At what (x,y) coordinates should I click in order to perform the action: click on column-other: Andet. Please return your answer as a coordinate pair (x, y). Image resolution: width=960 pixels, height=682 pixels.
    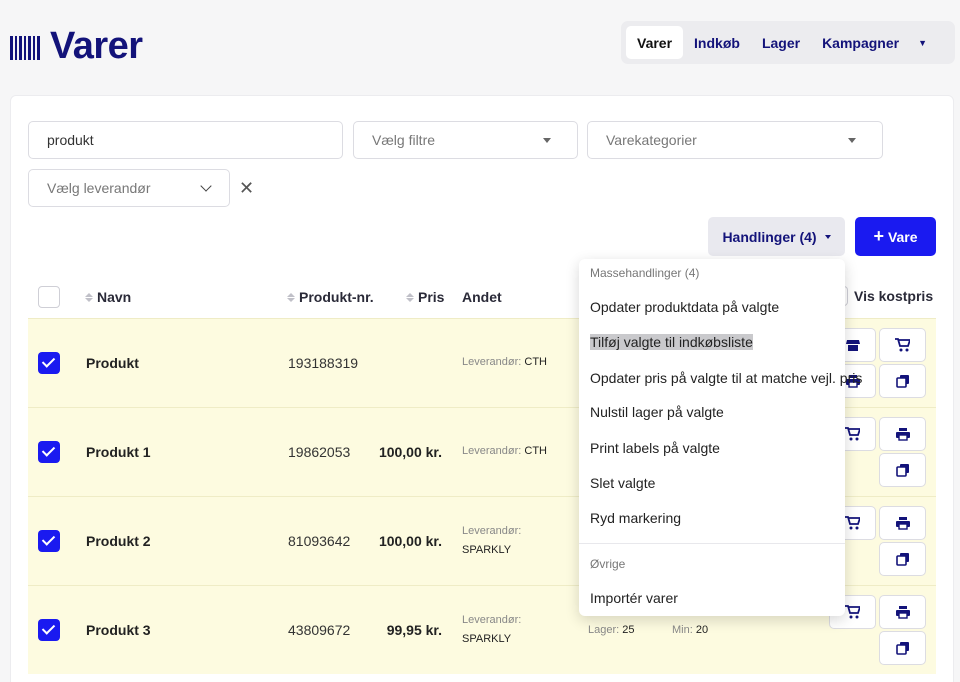
    Looking at the image, I should click on (482, 297).